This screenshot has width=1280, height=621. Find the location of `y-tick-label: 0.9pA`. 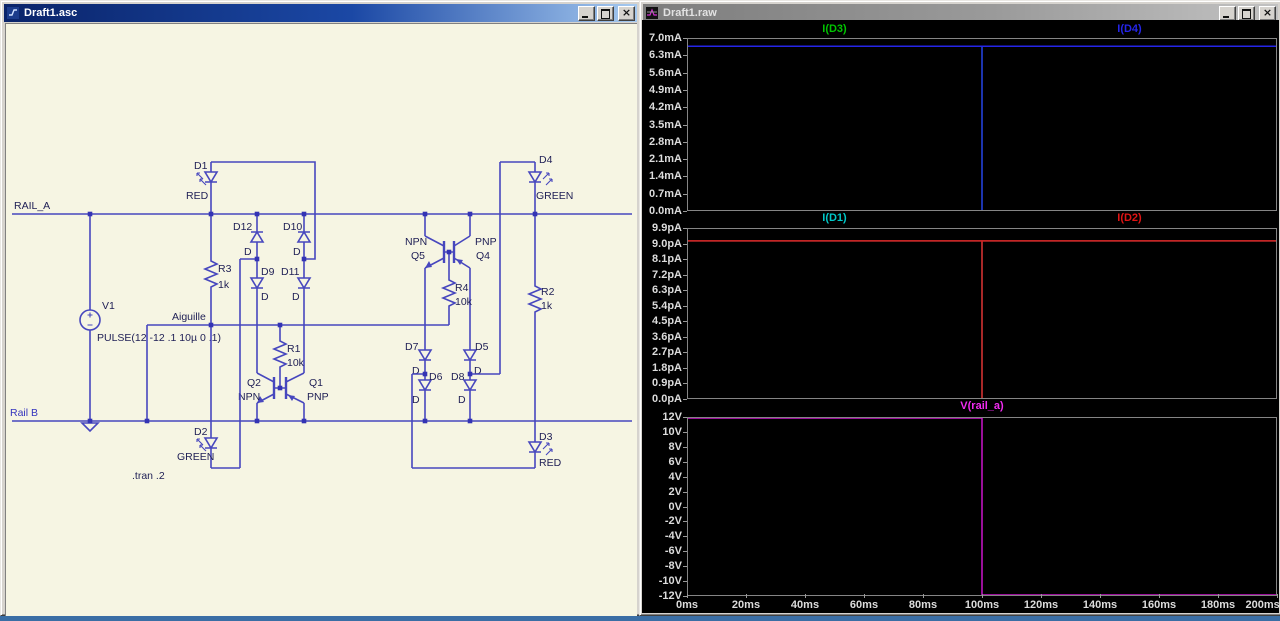

y-tick-label: 0.9pA is located at coordinates (667, 383).